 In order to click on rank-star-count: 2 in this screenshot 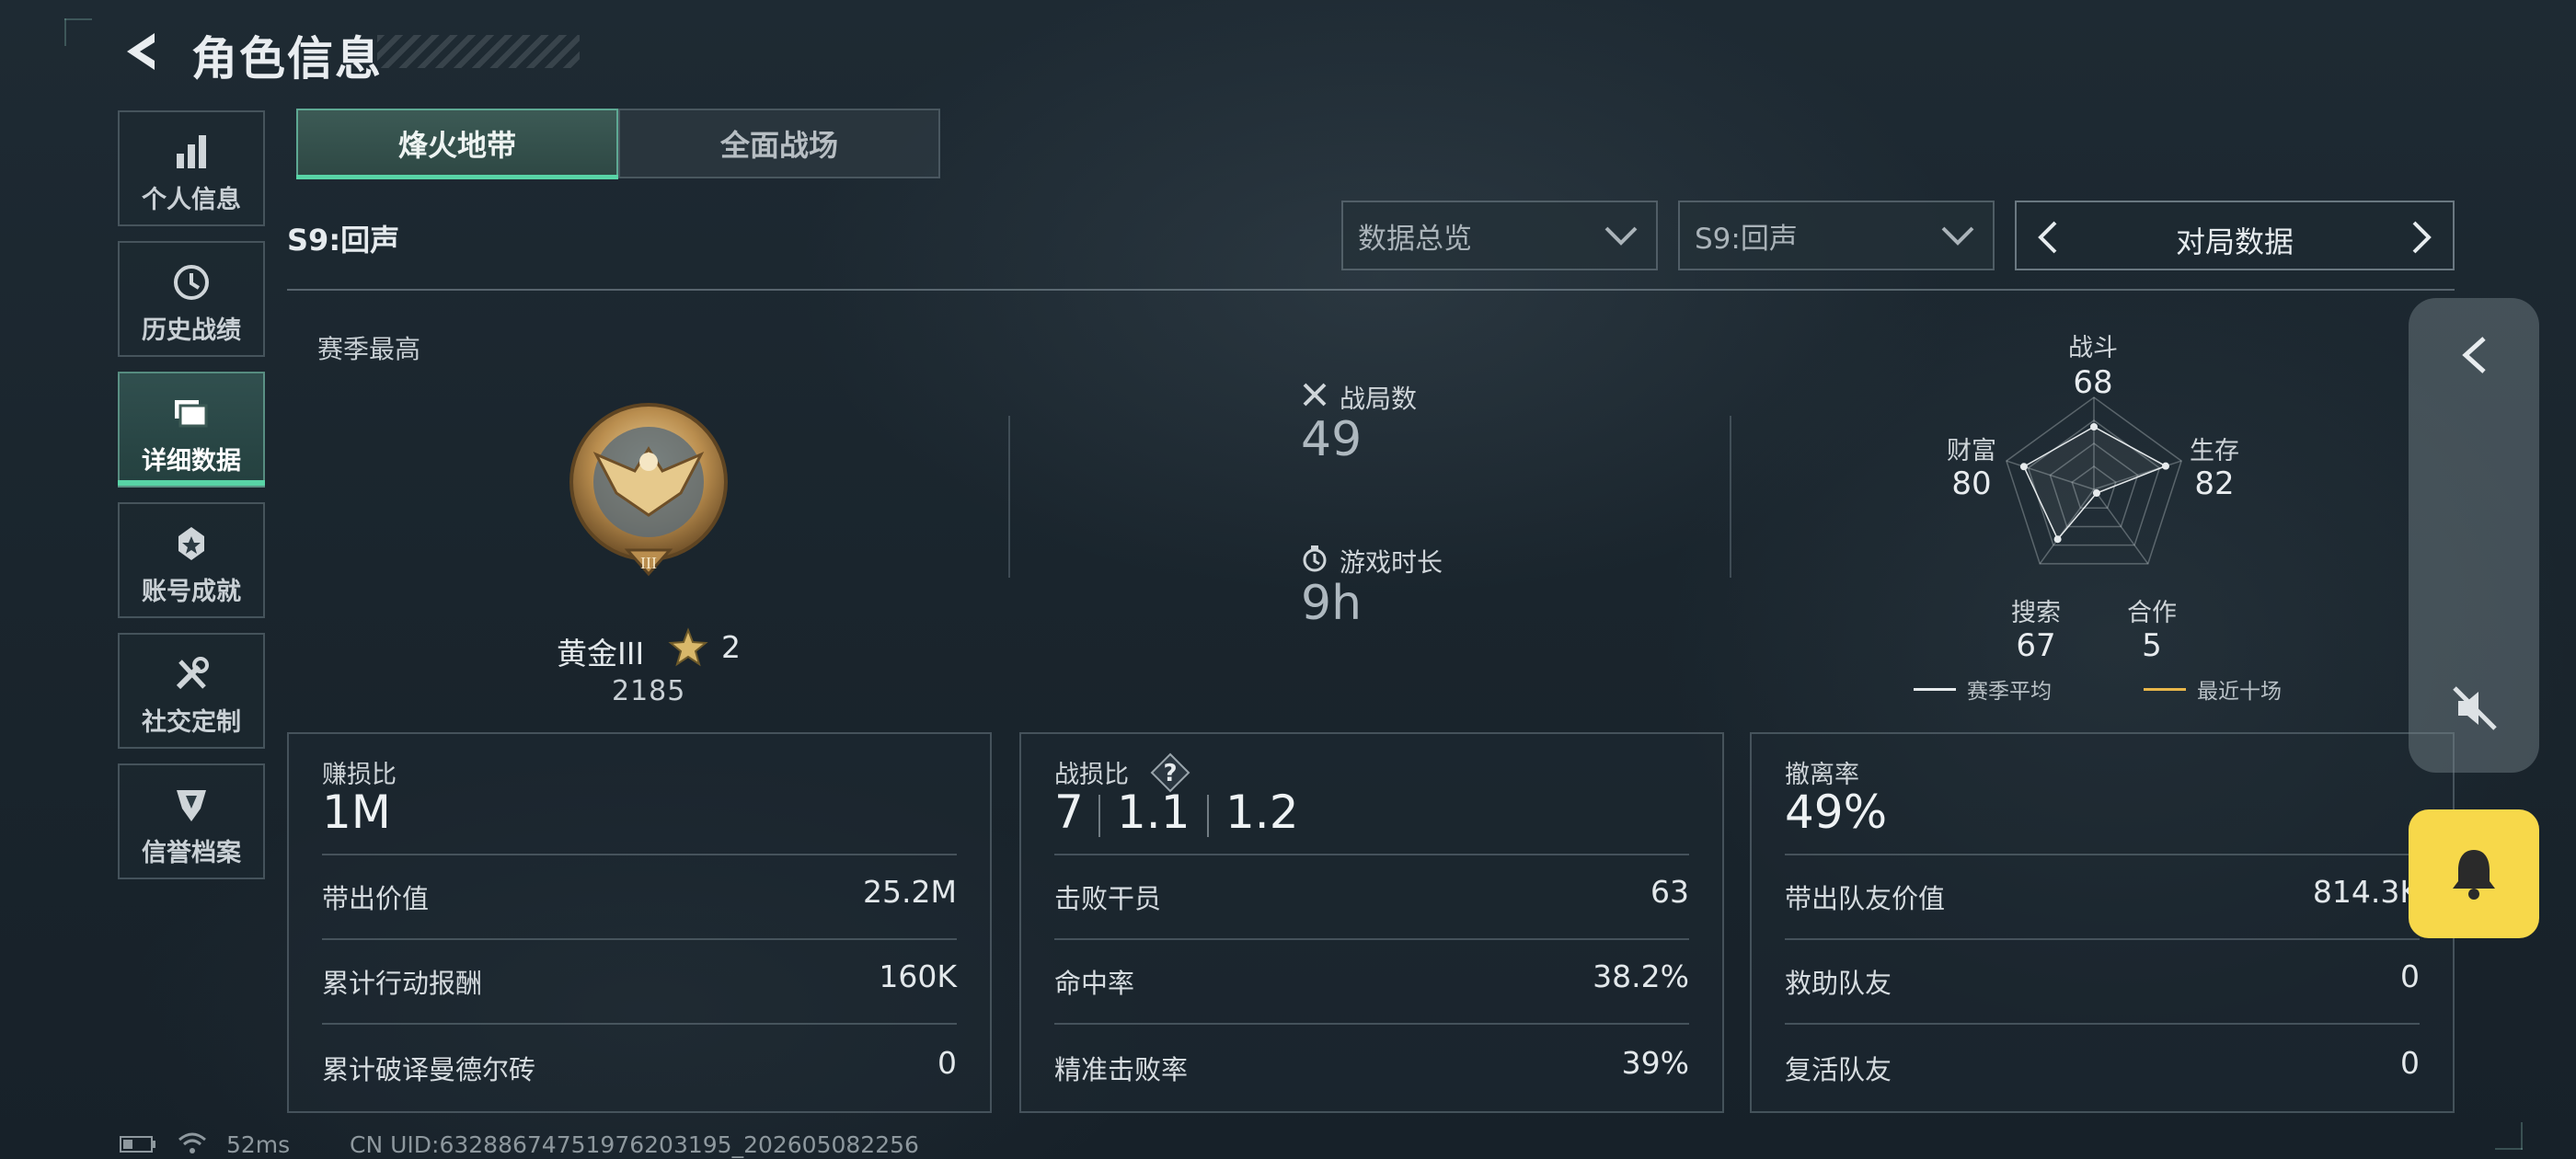, I will do `click(731, 647)`.